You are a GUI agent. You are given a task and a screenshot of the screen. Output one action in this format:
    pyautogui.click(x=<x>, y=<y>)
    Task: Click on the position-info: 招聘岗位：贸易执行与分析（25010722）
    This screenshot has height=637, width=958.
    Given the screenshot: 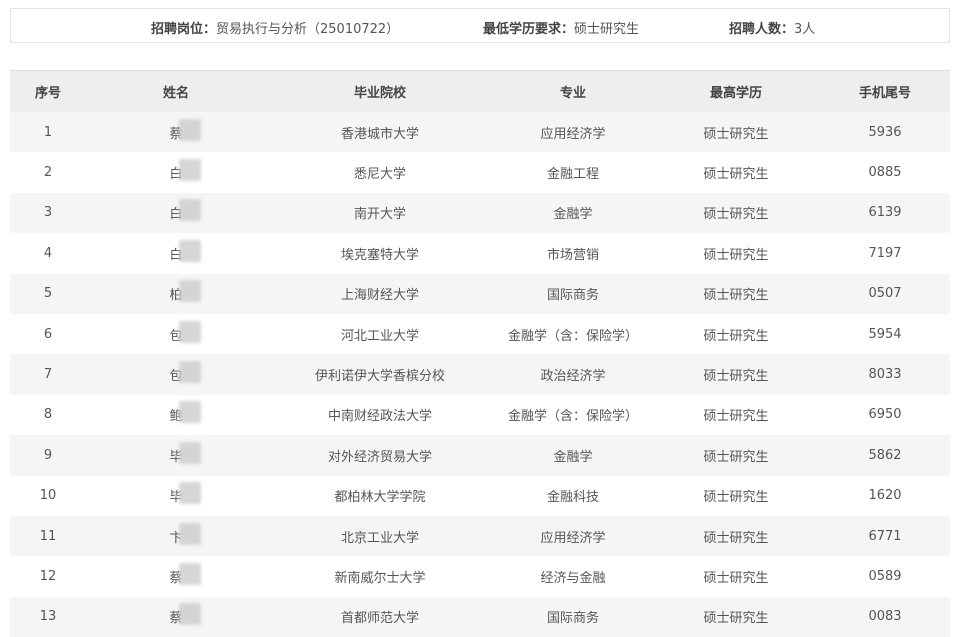 What is the action you would take?
    pyautogui.click(x=275, y=27)
    